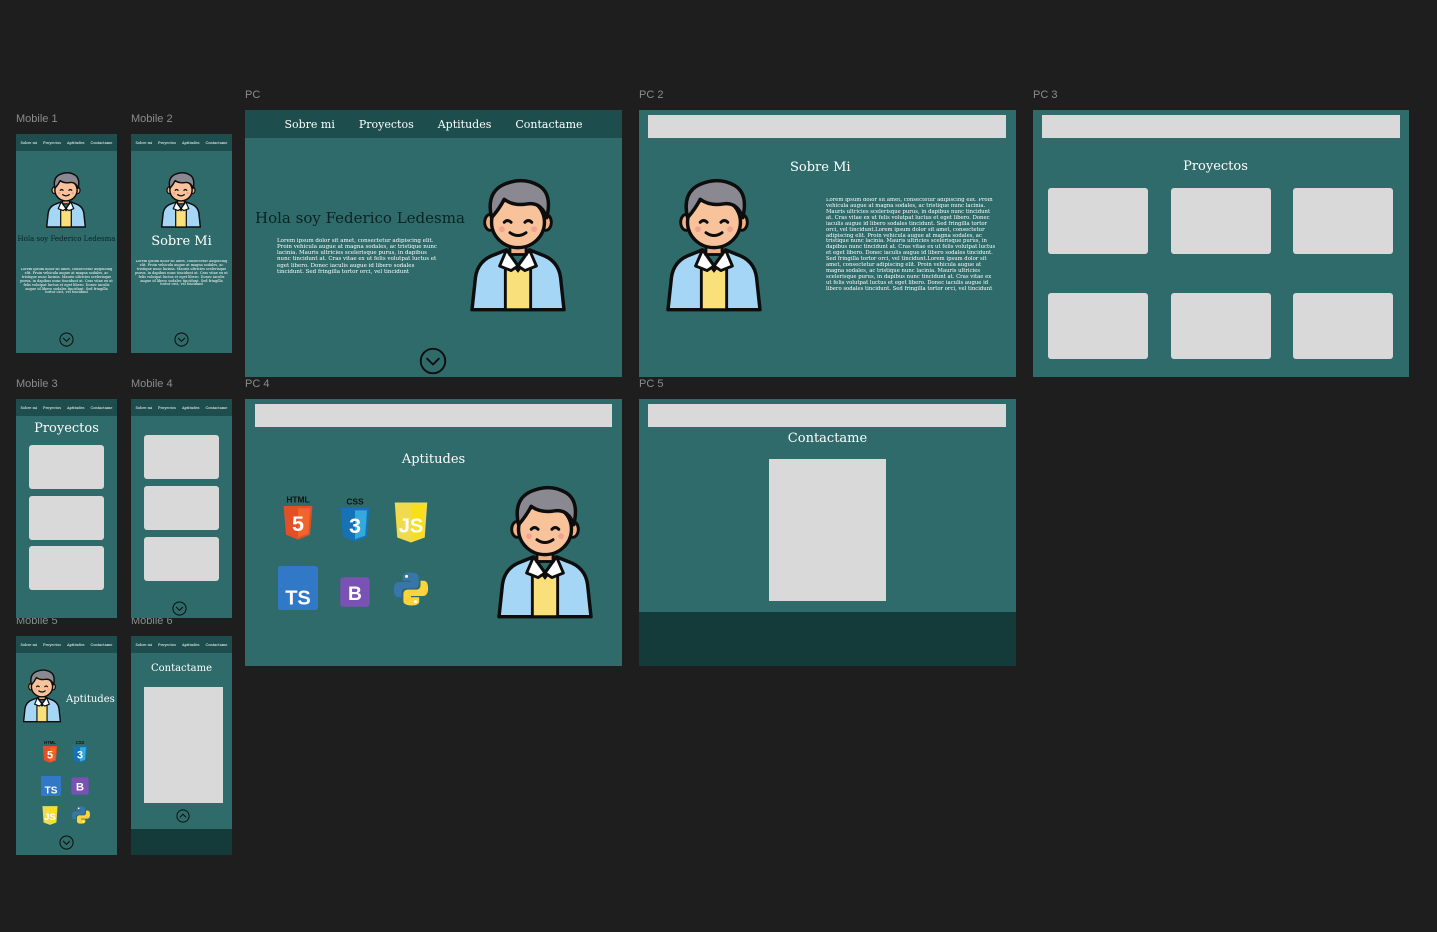 The height and width of the screenshot is (932, 1437). Describe the element at coordinates (183, 816) in the screenshot. I see `chevron-up-icon` at that location.